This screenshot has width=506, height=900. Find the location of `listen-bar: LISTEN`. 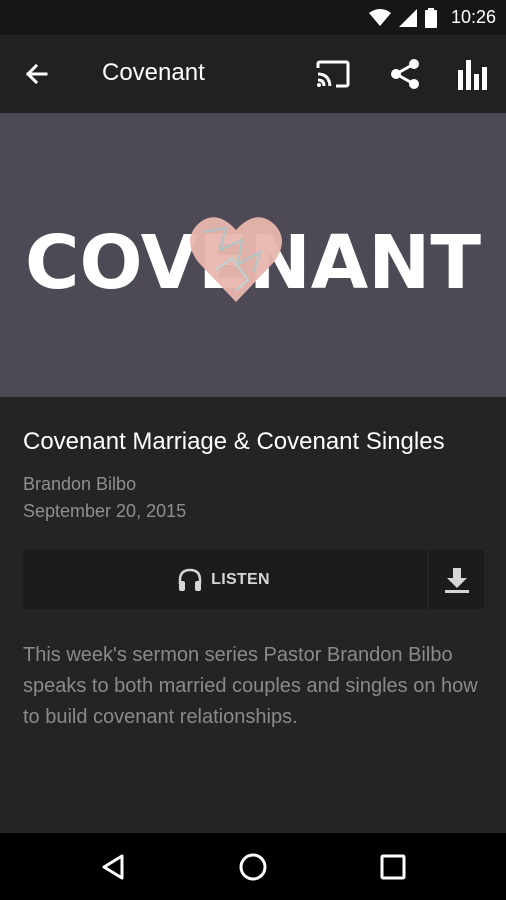

listen-bar: LISTEN is located at coordinates (253, 579).